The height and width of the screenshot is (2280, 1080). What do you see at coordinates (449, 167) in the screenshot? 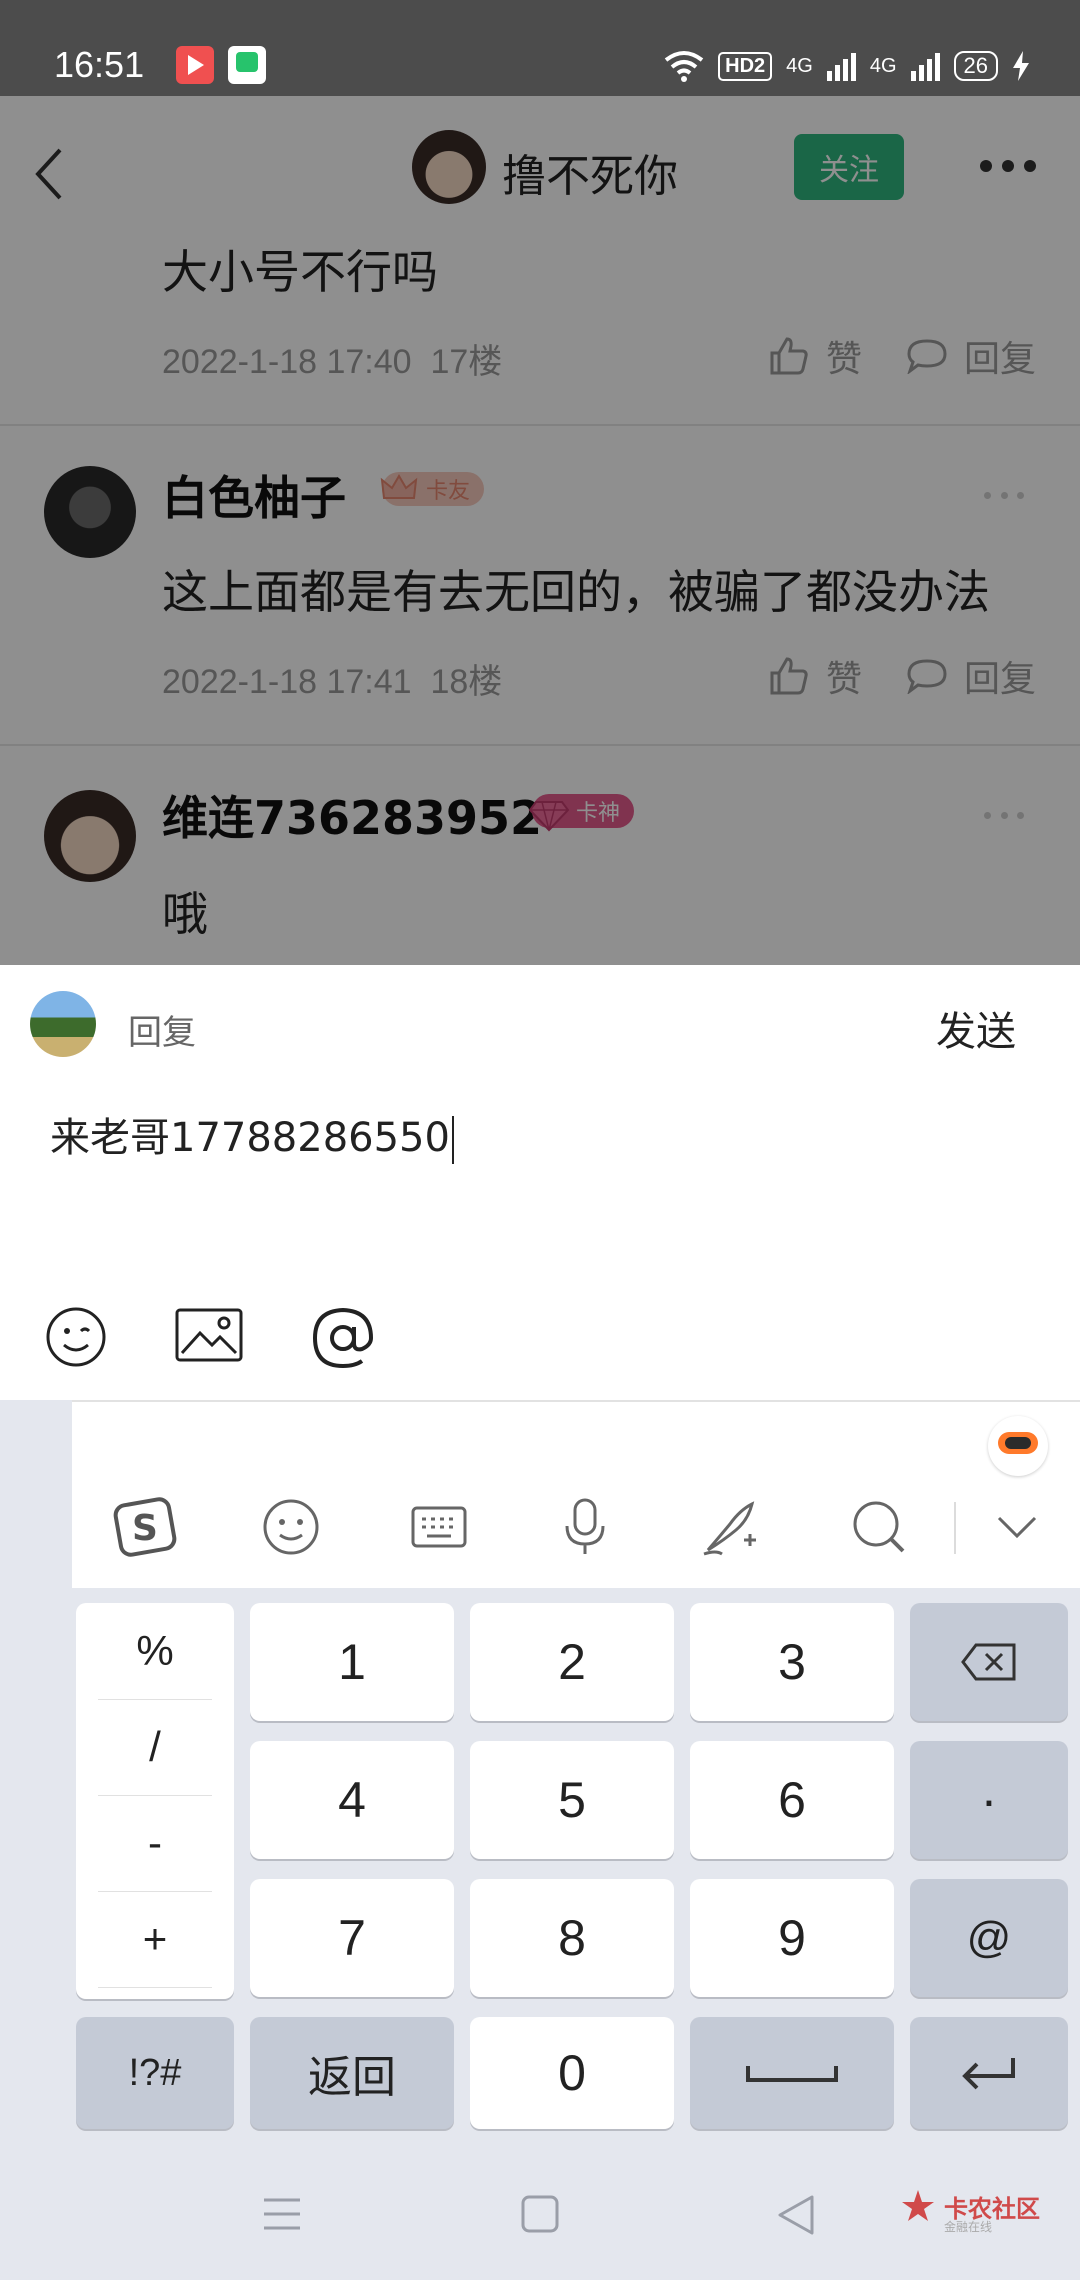
I see `author-avatar` at bounding box center [449, 167].